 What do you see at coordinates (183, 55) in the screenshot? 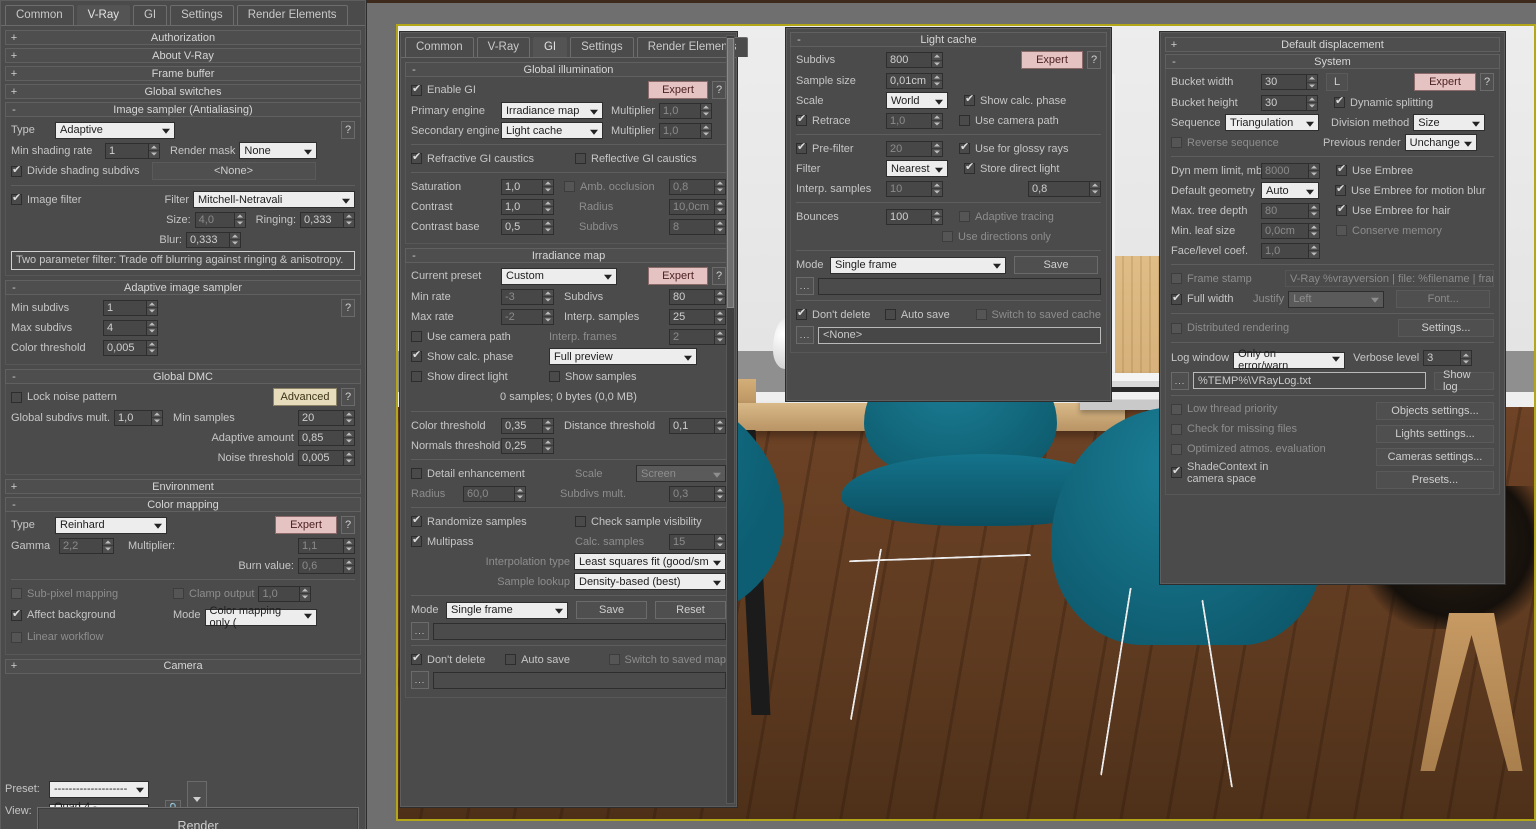
I see `rollout-about-vray: + About V-Ray` at bounding box center [183, 55].